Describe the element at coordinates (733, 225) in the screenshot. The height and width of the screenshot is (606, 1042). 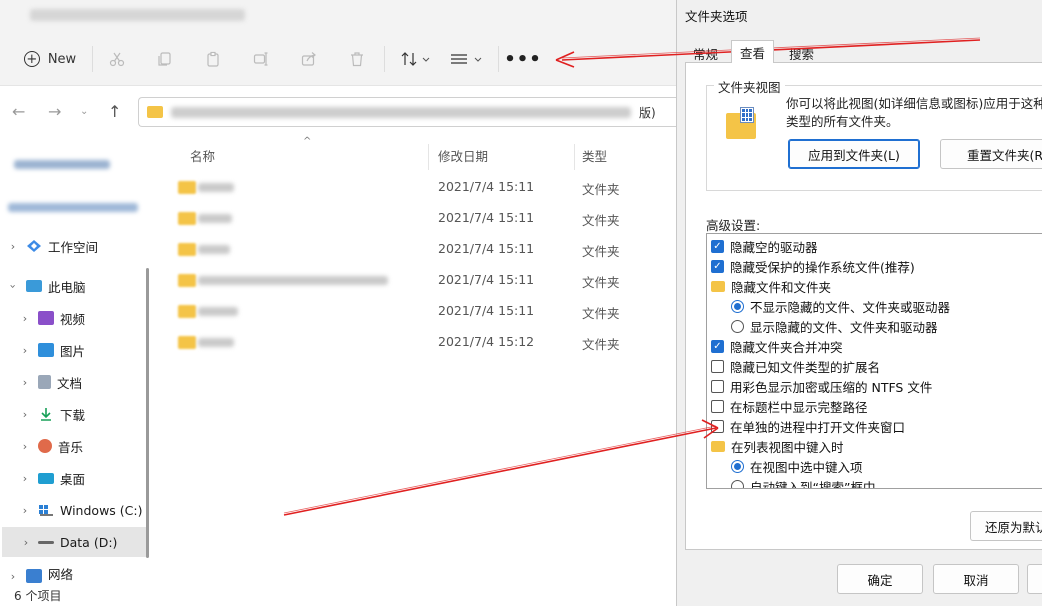
I see `advanced-settings-label: 高级设置:` at that location.